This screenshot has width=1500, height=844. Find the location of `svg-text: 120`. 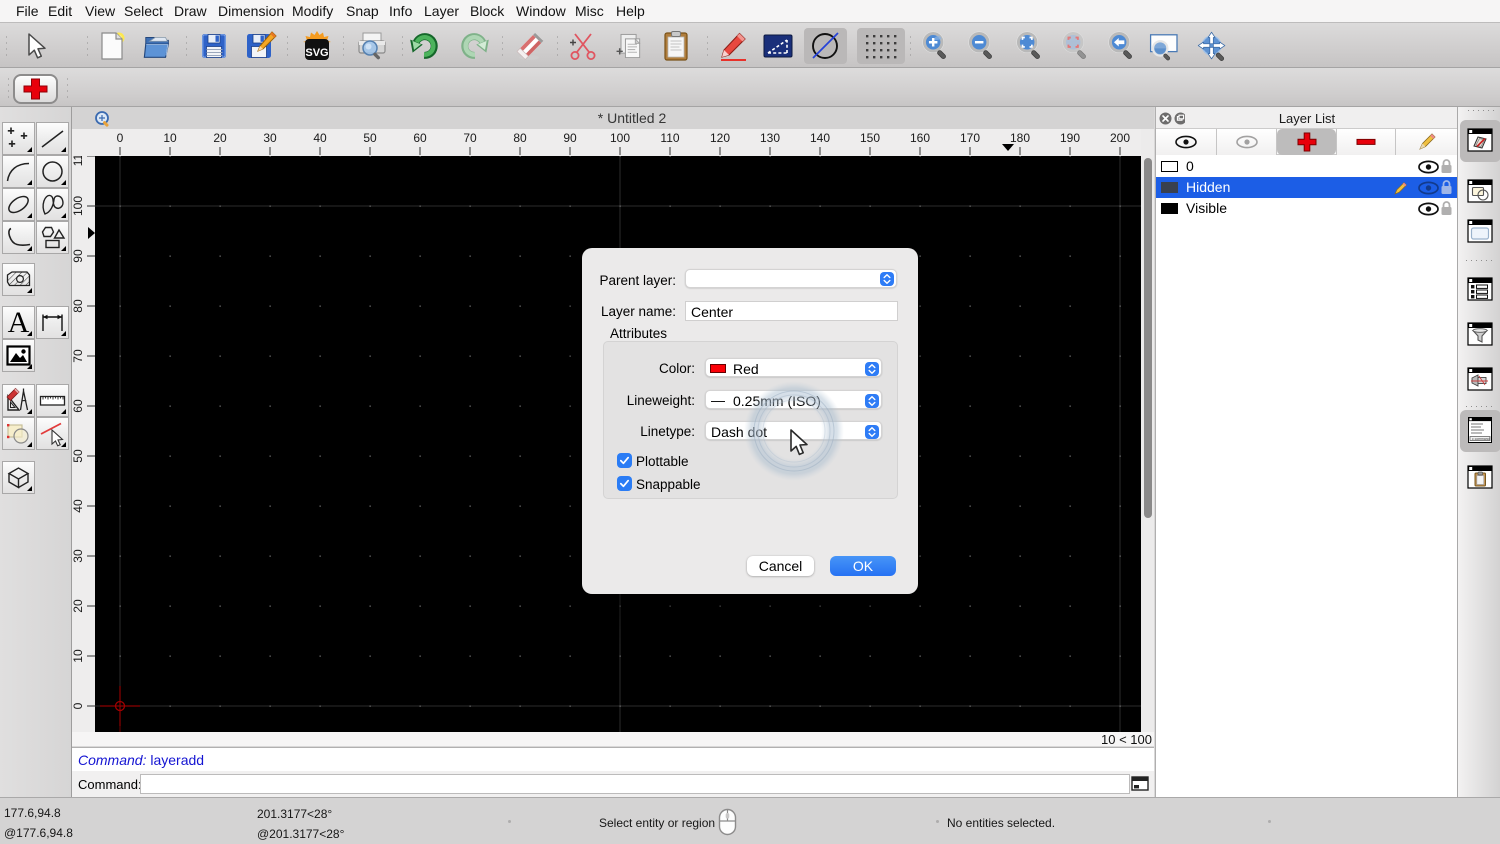

svg-text: 120 is located at coordinates (720, 138).